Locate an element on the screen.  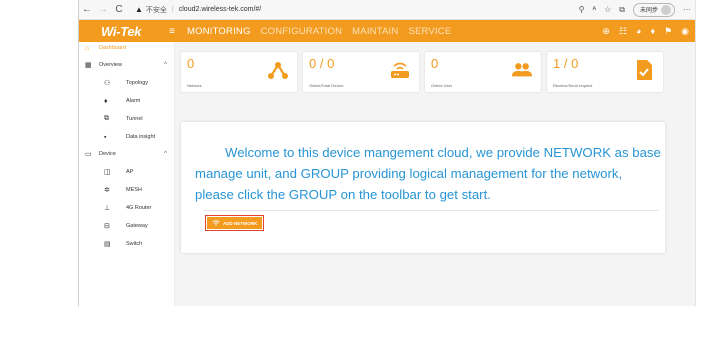
stat-card-devices: 0 / 0 Online/Total Device is located at coordinates (361, 72).